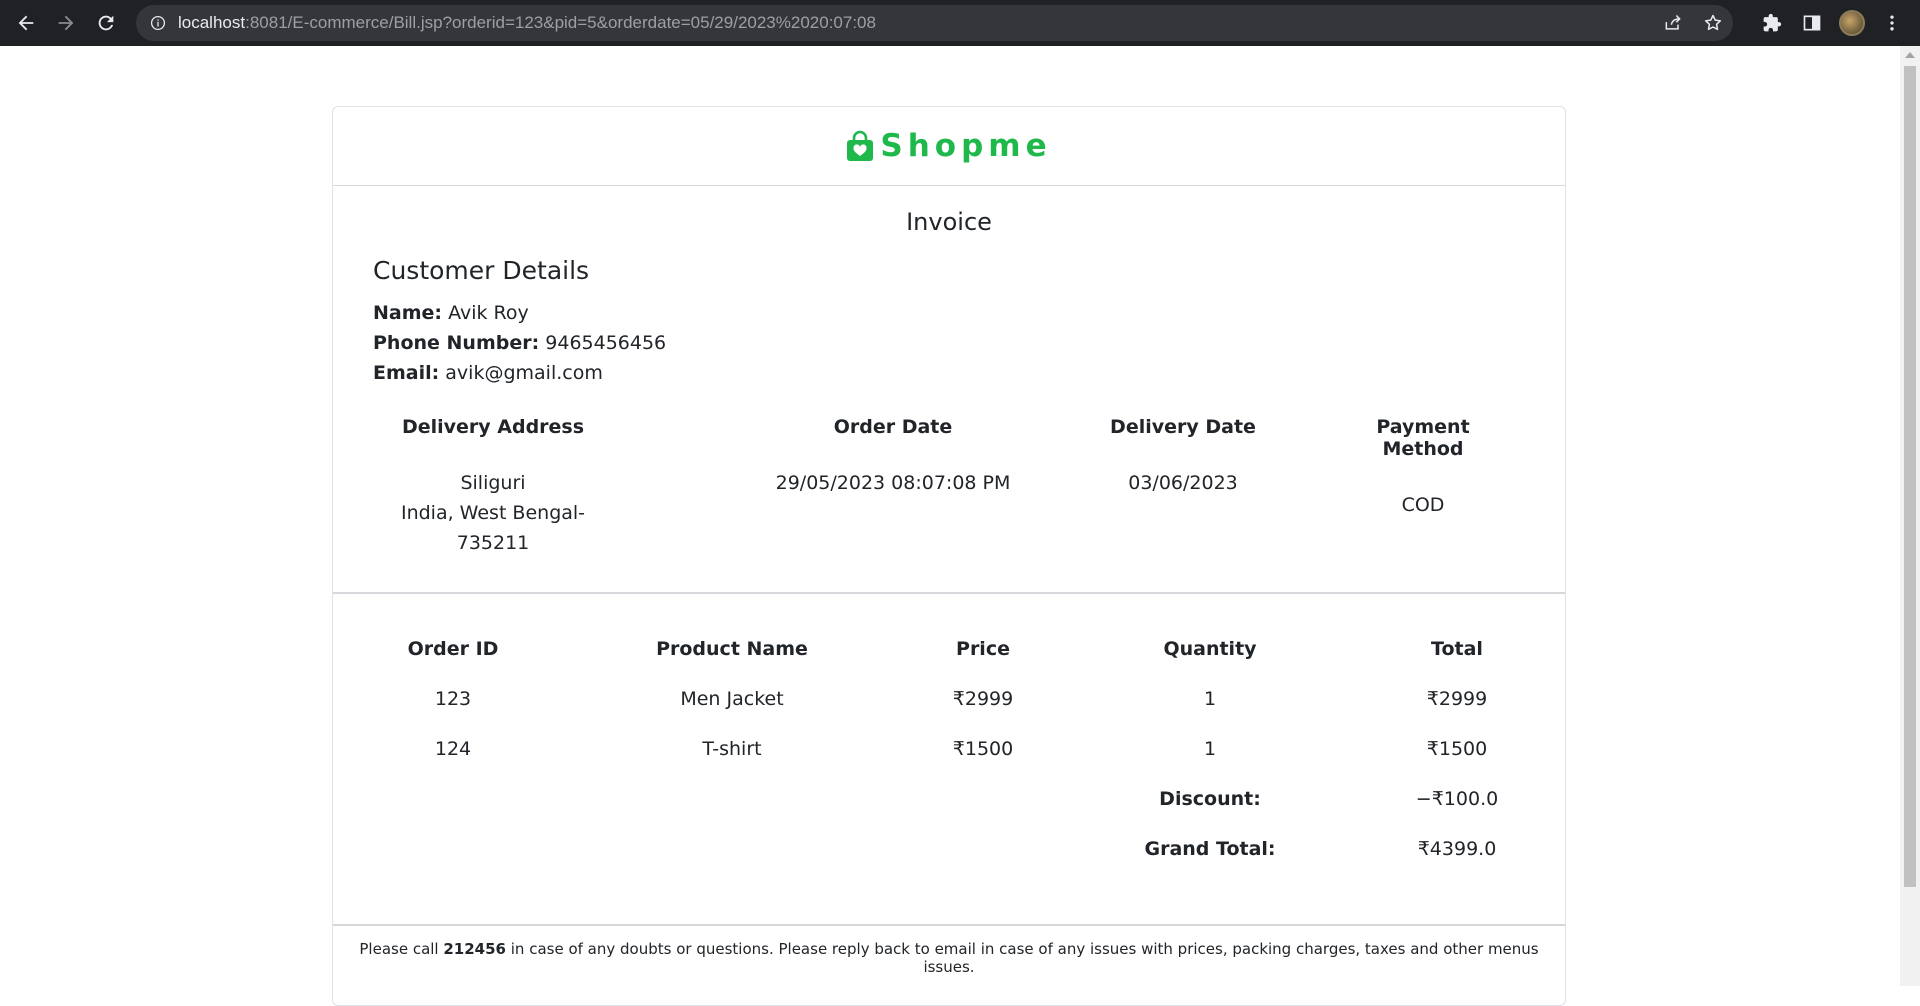 This screenshot has height=1006, width=1920. What do you see at coordinates (1183, 427) in the screenshot?
I see `delivery-date-header: Delivery Date` at bounding box center [1183, 427].